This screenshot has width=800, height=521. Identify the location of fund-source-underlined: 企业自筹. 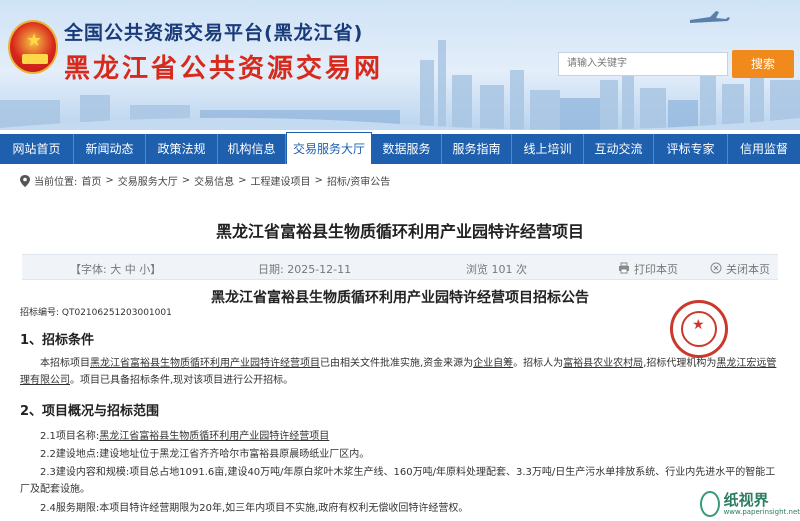
(493, 363).